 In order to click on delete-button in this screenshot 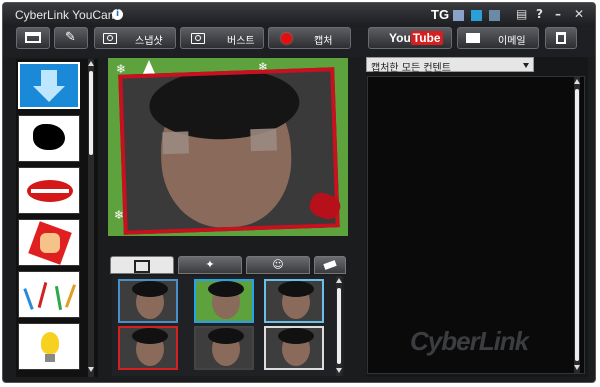, I will do `click(561, 38)`.